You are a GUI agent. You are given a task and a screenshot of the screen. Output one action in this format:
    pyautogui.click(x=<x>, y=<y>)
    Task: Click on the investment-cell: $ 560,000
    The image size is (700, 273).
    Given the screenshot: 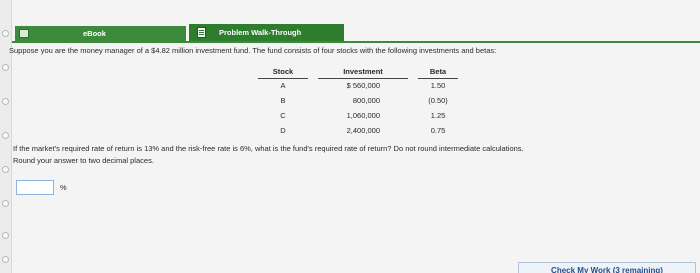 What is the action you would take?
    pyautogui.click(x=363, y=86)
    